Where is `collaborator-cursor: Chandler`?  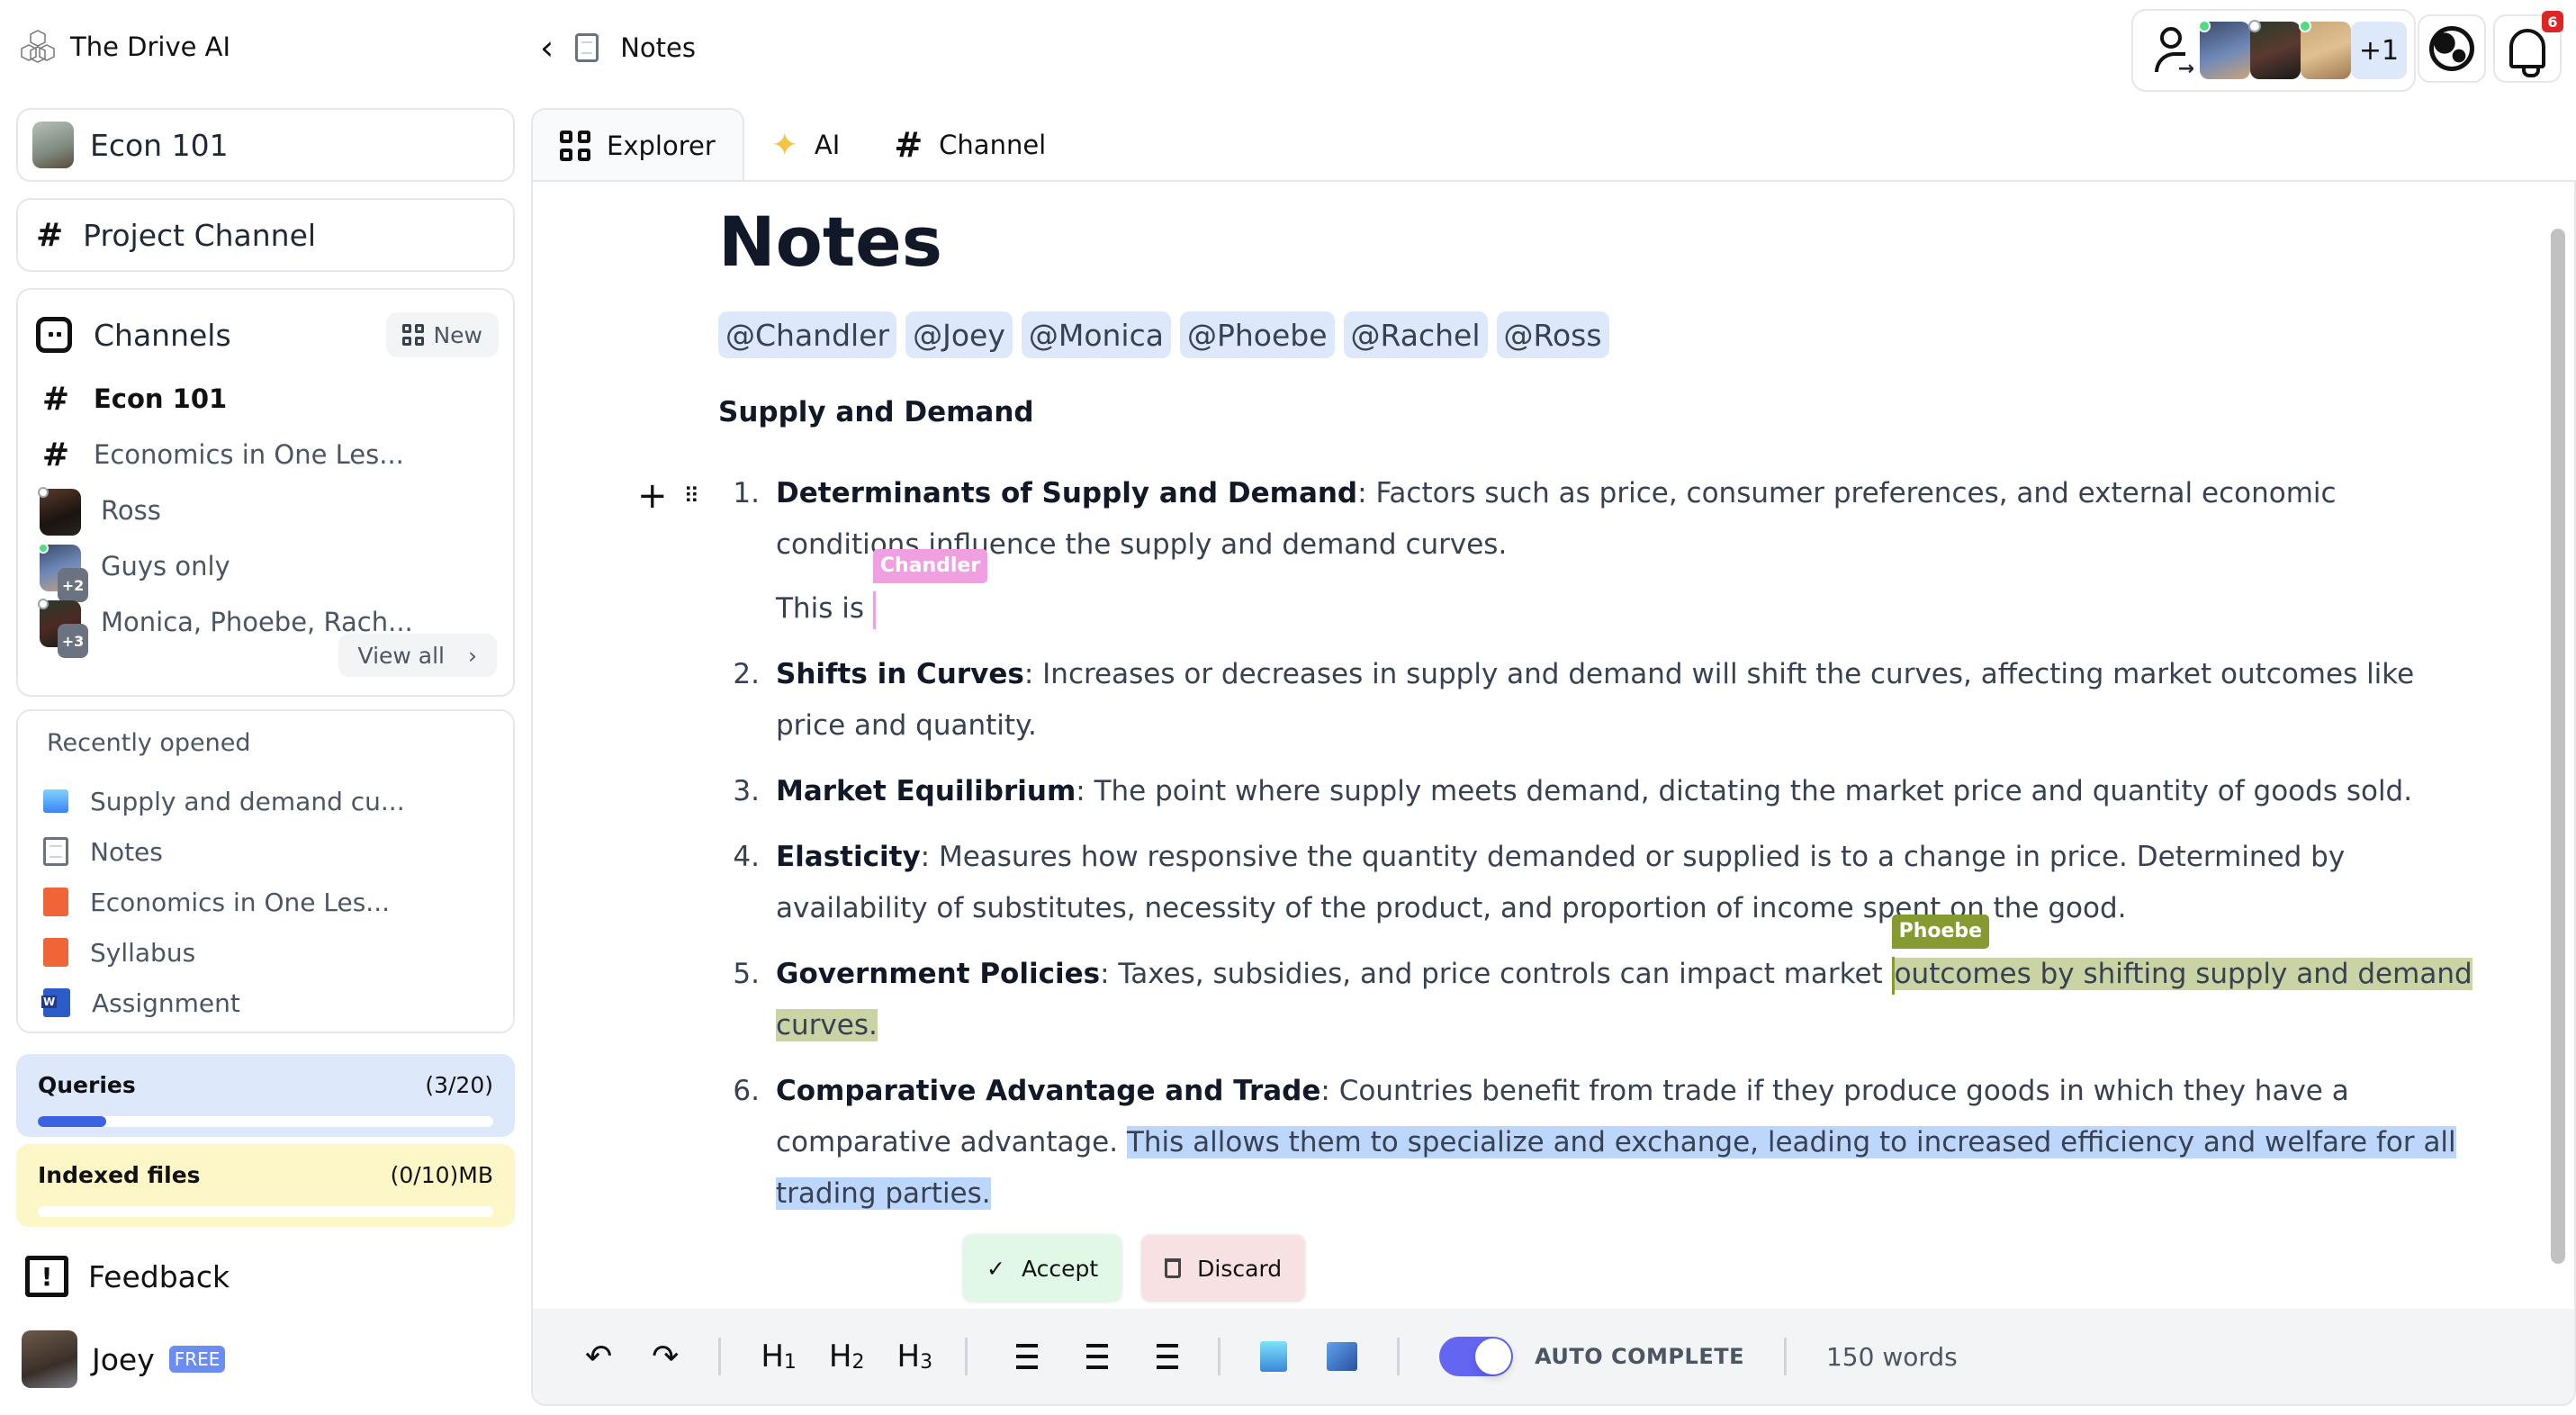
collaborator-cursor: Chandler is located at coordinates (930, 592).